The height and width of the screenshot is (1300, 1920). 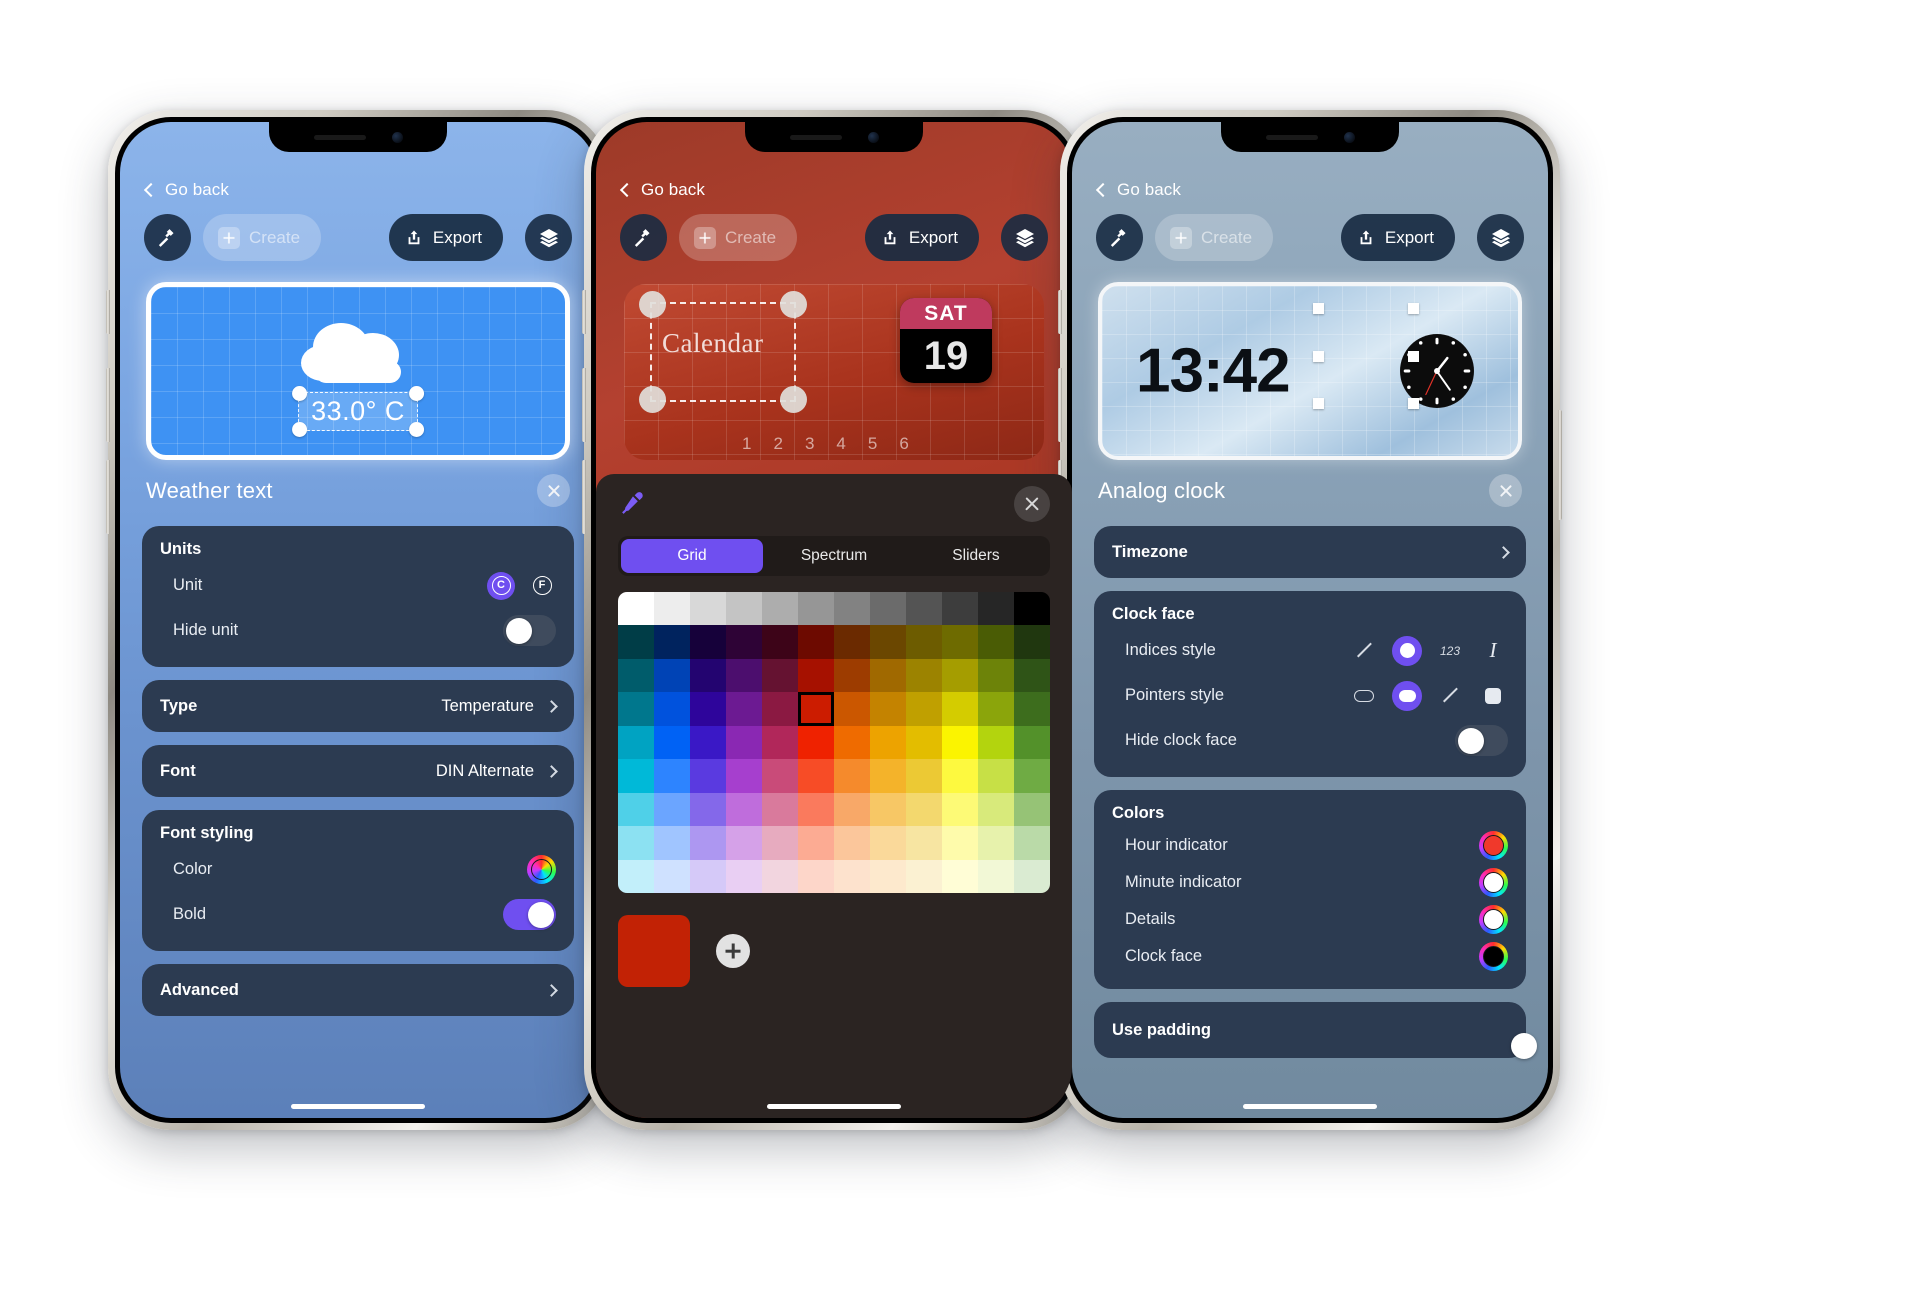 What do you see at coordinates (1493, 651) in the screenshot?
I see `indices-option-italic: I` at bounding box center [1493, 651].